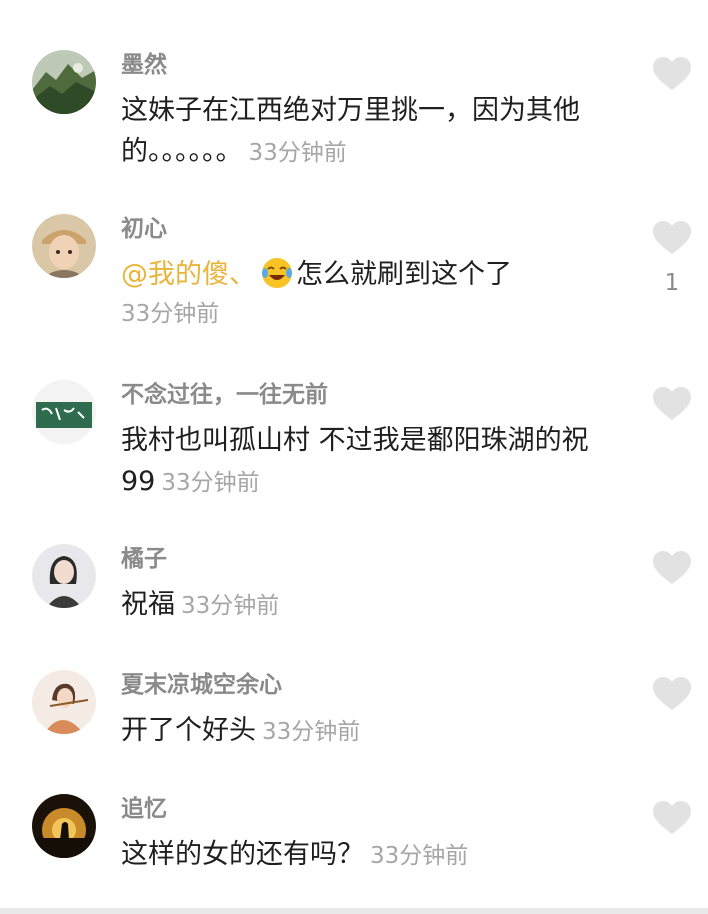 This screenshot has height=914, width=708. I want to click on comment-text: 这样的女的还有吗？ 33分钟前, so click(371, 855).